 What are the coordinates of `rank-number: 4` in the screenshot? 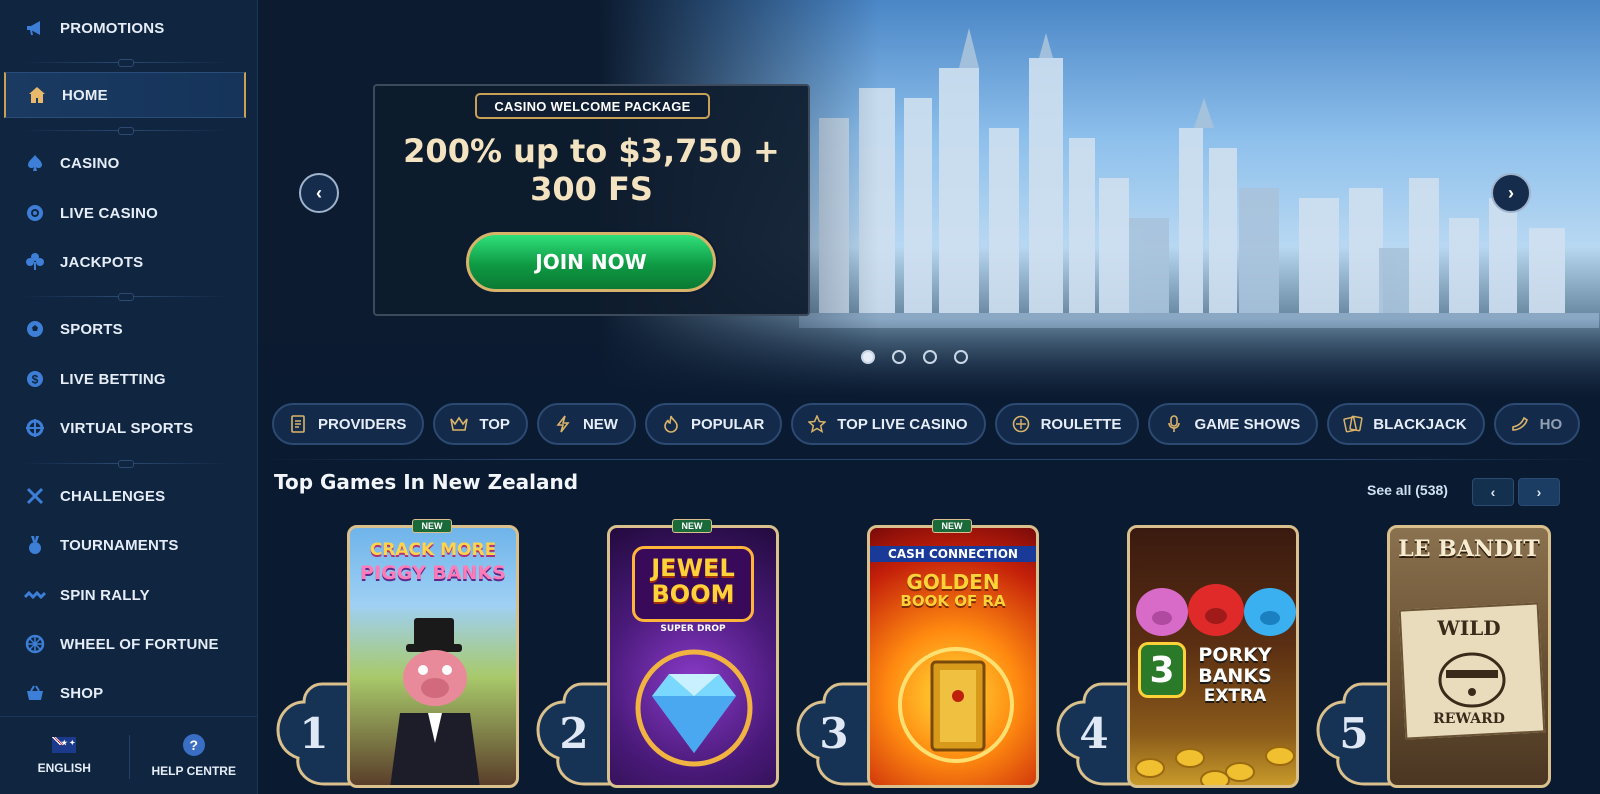 It's located at (1094, 733).